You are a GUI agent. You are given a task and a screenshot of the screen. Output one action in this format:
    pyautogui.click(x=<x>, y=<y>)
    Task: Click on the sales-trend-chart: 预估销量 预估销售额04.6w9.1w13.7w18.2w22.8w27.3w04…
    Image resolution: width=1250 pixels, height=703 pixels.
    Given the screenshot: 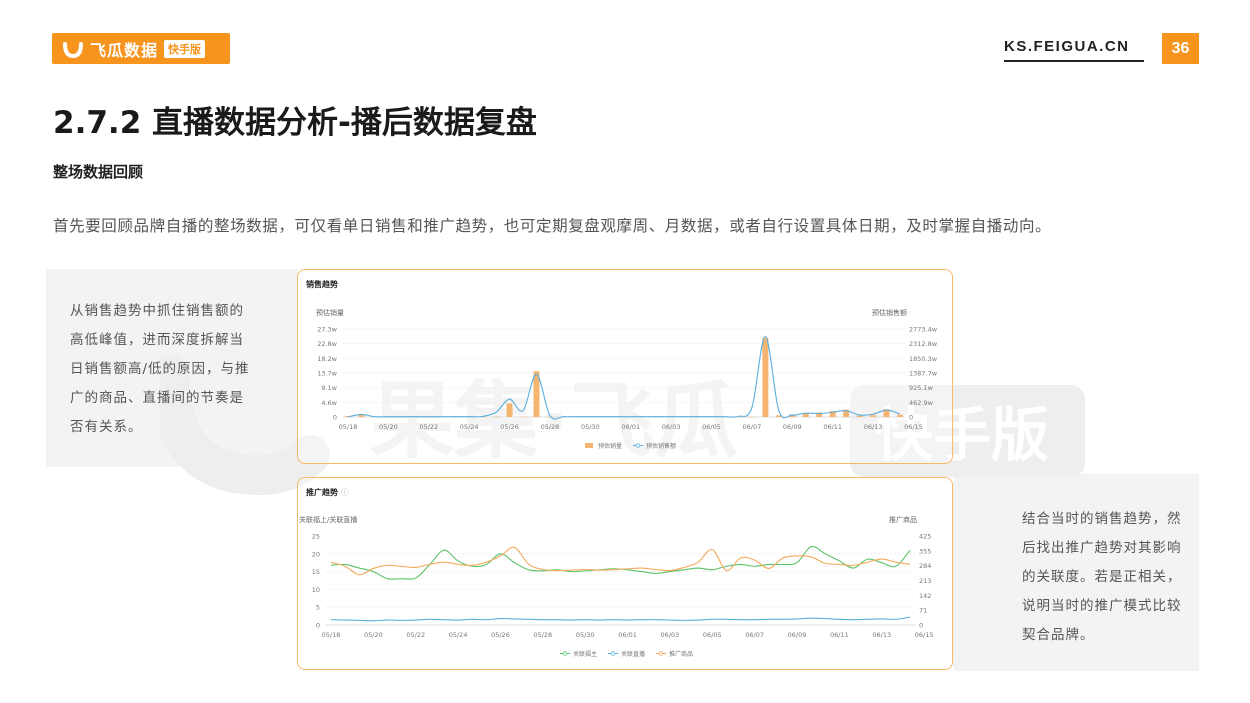 What is the action you would take?
    pyautogui.click(x=627, y=379)
    